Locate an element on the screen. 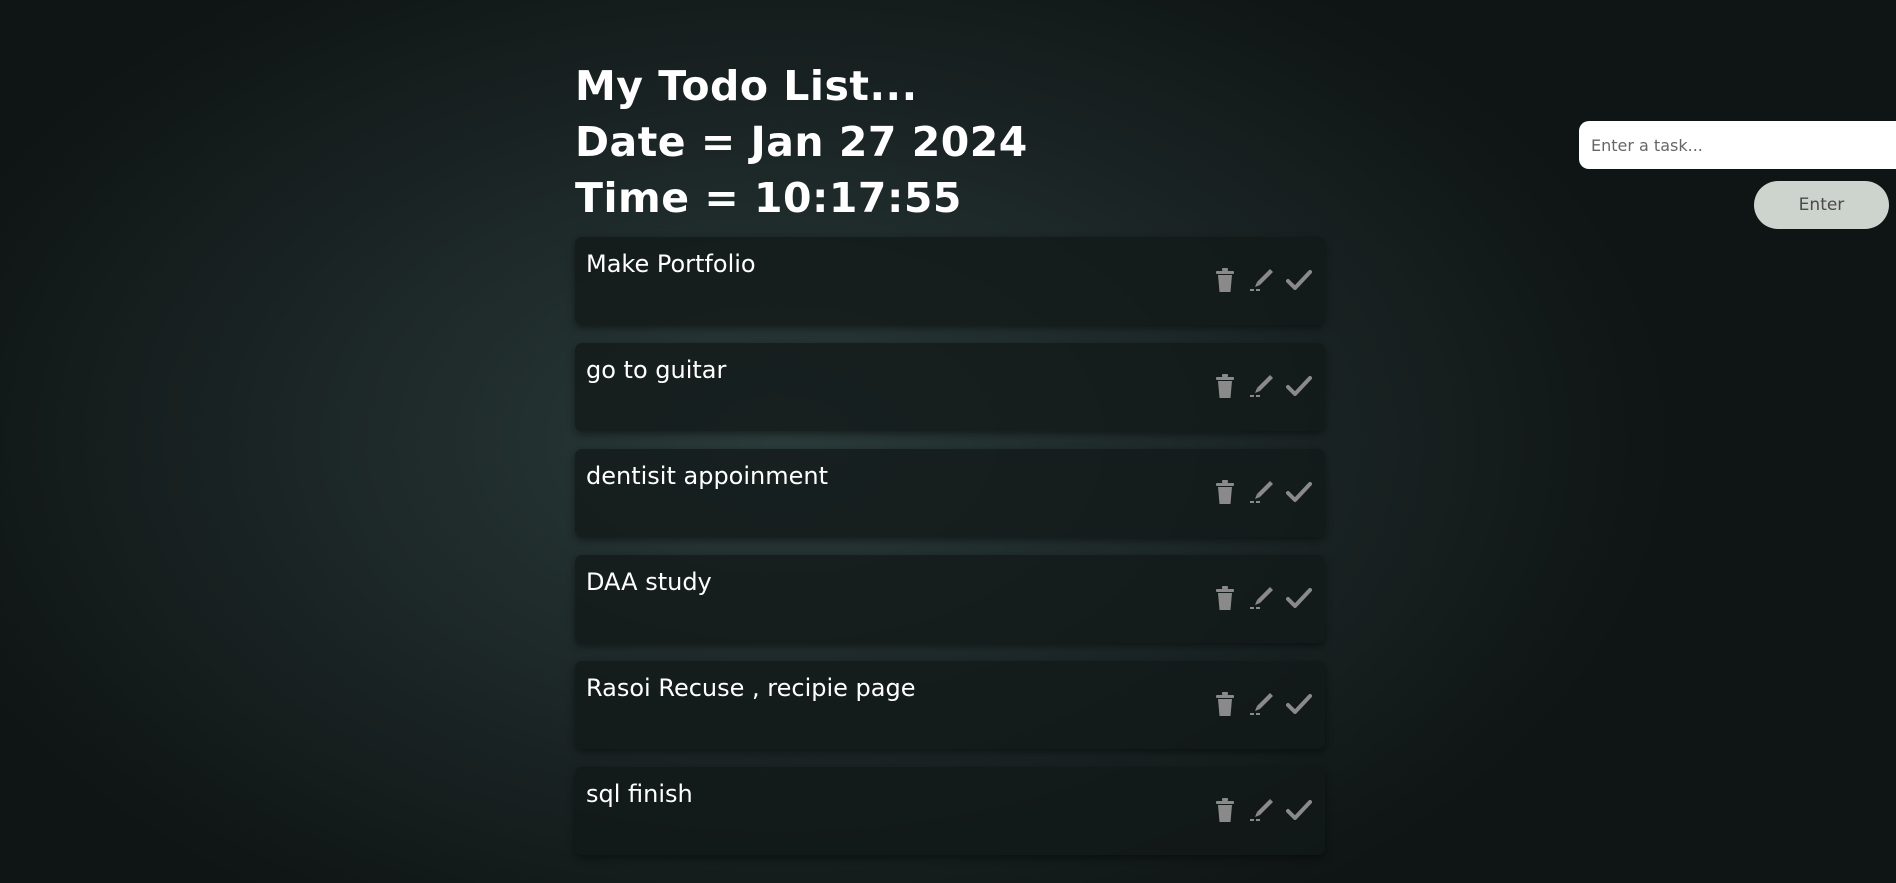 The height and width of the screenshot is (883, 1896). task-text: Rasoi Recuse , recipie page is located at coordinates (751, 688).